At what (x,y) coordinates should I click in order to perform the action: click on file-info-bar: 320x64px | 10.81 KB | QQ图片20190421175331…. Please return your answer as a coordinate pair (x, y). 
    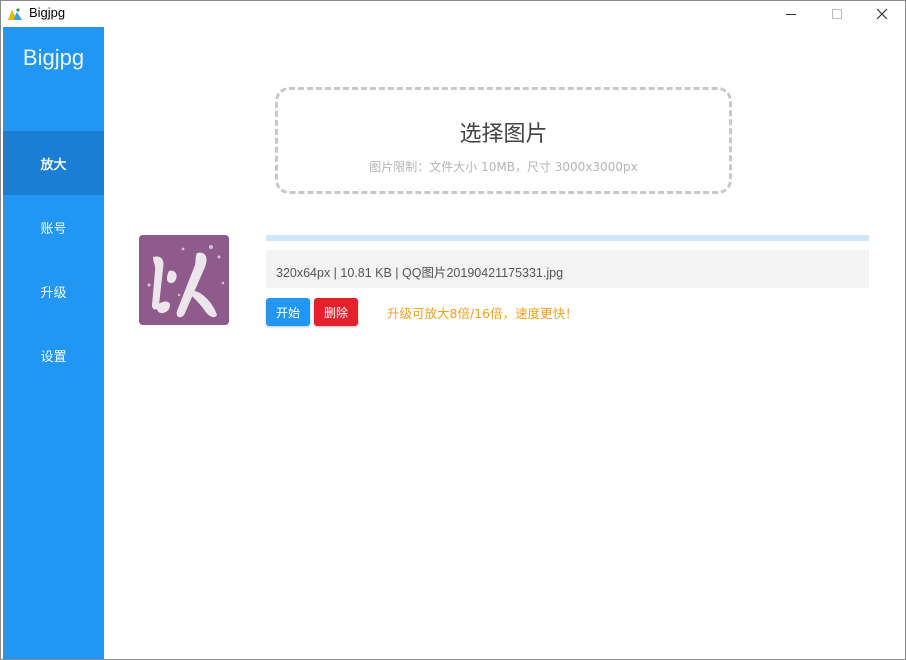
    Looking at the image, I should click on (567, 269).